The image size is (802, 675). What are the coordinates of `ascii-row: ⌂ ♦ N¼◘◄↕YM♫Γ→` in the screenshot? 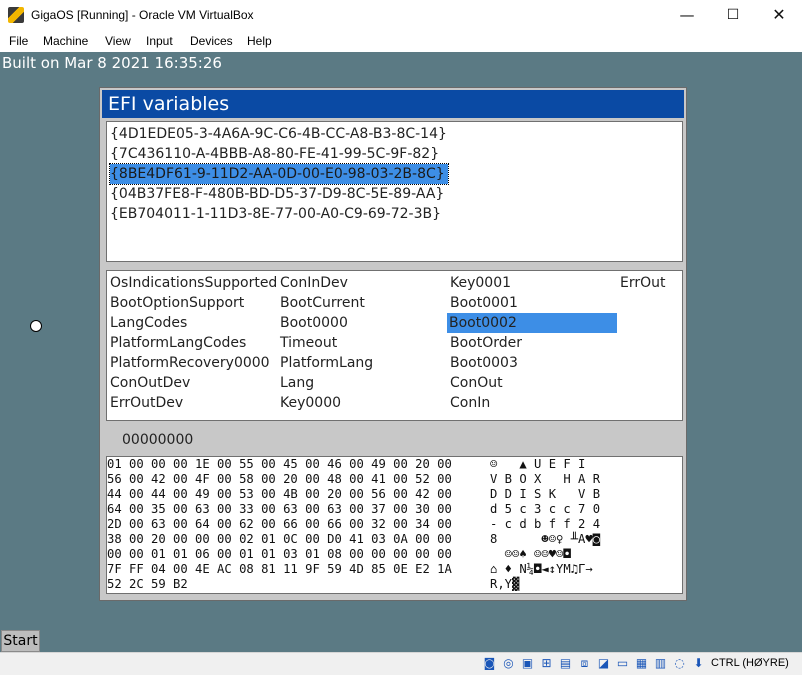 It's located at (541, 569).